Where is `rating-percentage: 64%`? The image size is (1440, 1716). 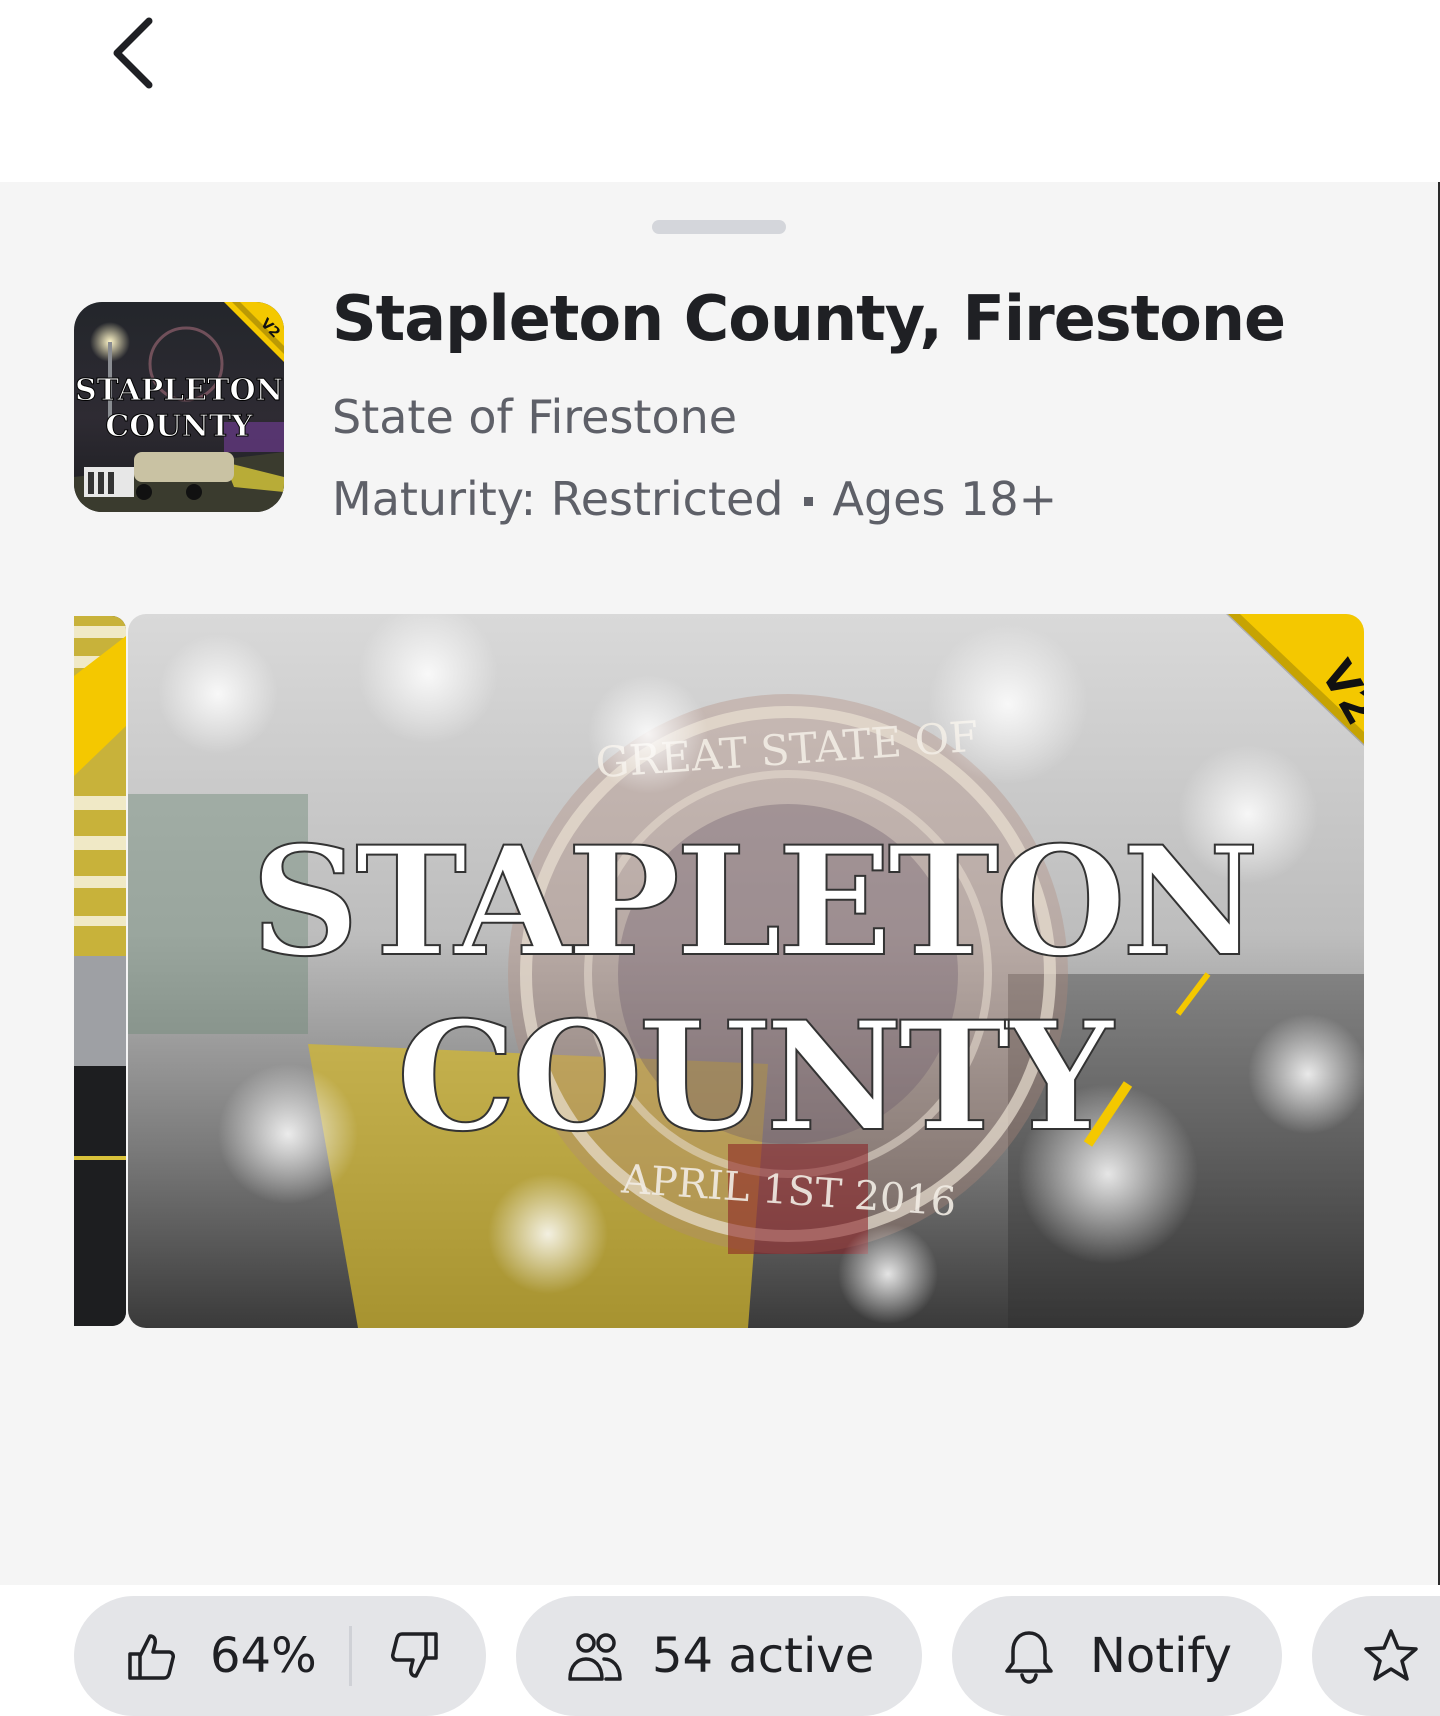 rating-percentage: 64% is located at coordinates (263, 1656).